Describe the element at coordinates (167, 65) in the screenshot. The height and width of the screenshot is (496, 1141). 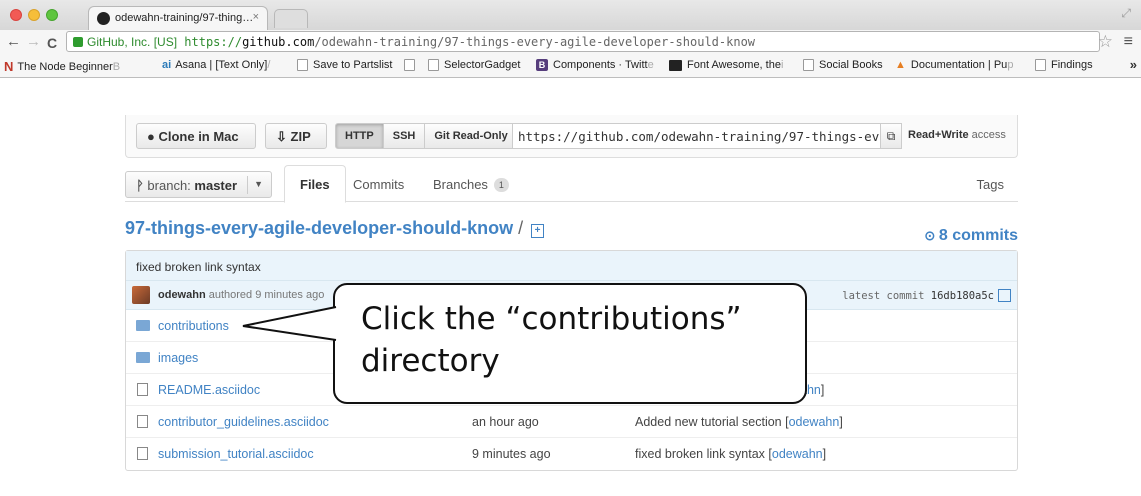
I see `asana-icon: ai` at that location.